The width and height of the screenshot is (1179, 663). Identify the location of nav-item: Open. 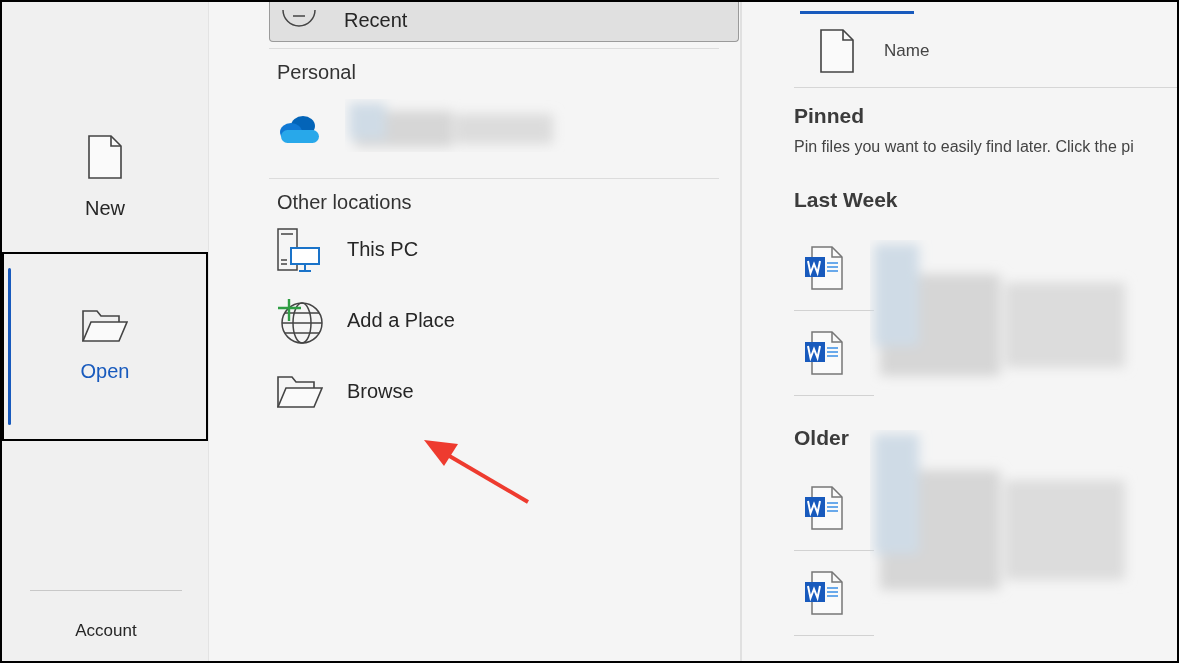
(105, 346).